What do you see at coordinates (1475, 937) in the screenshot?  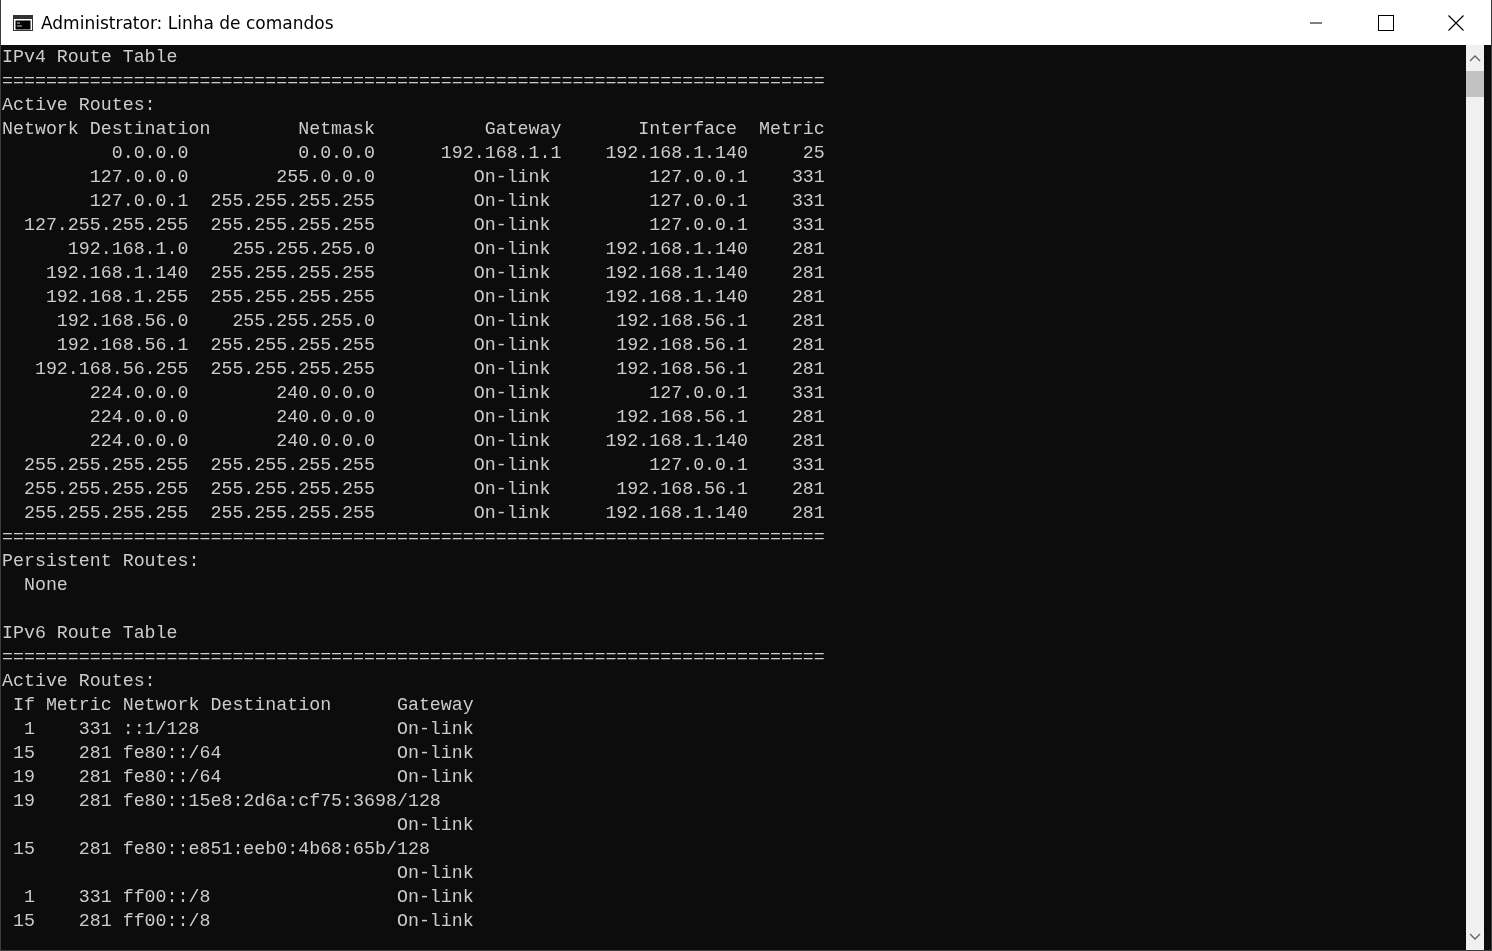 I see `scroll-down-icon` at bounding box center [1475, 937].